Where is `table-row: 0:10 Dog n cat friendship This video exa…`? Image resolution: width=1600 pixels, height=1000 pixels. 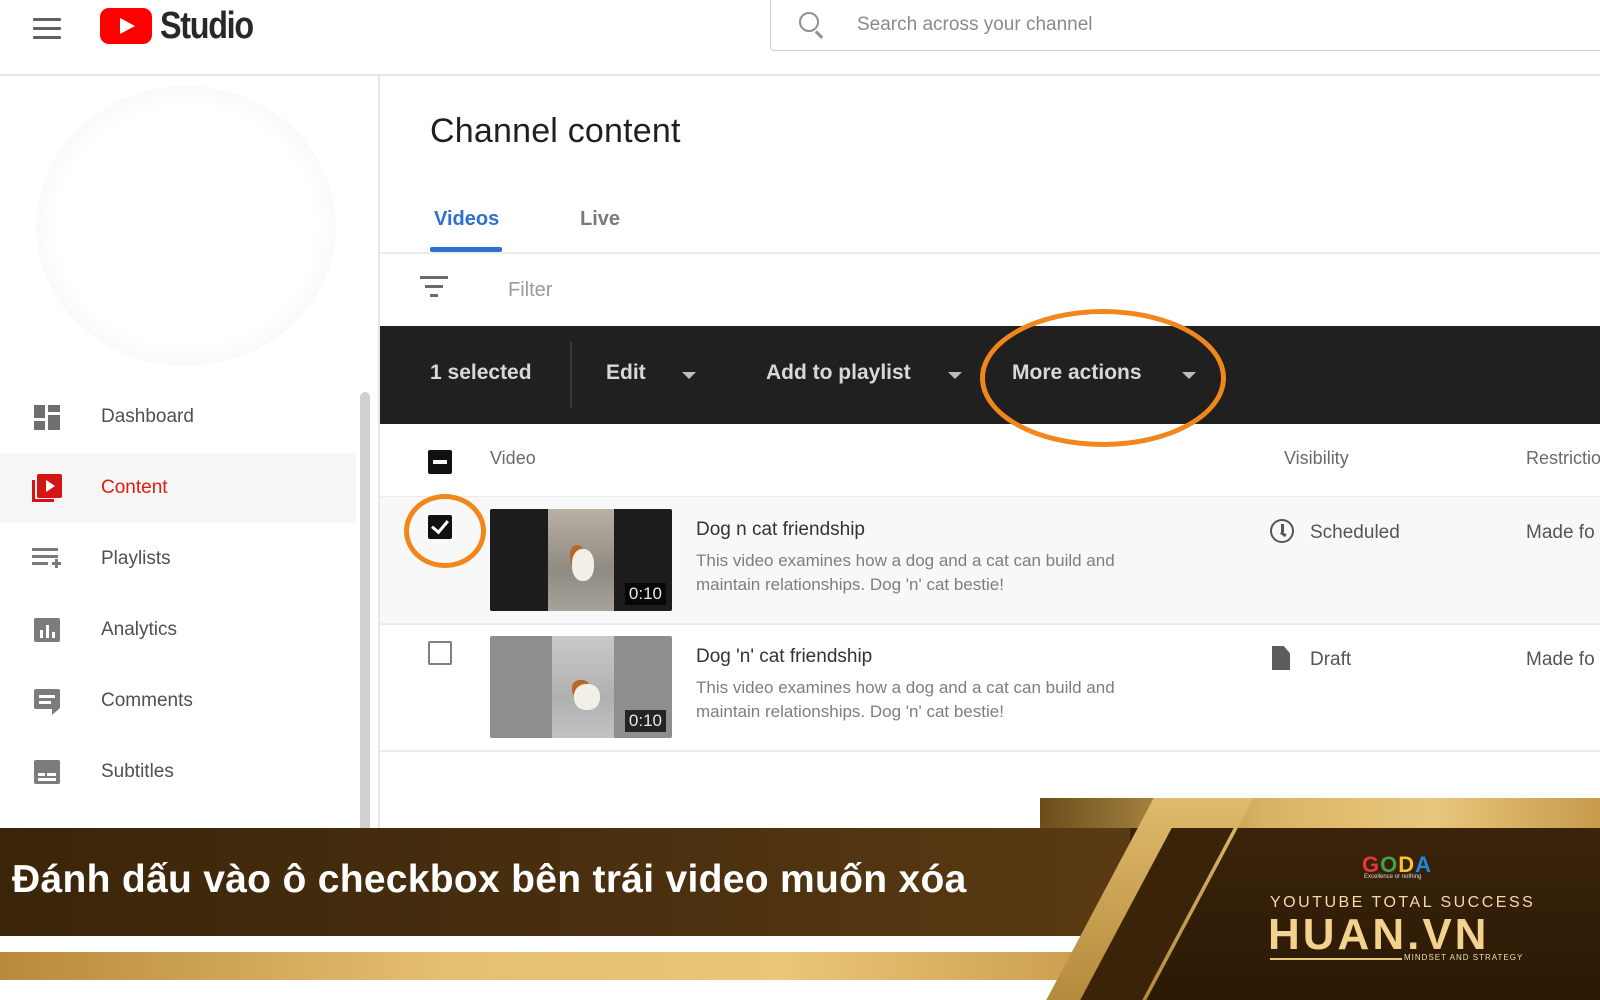
table-row: 0:10 Dog n cat friendship This video exa… is located at coordinates (990, 561).